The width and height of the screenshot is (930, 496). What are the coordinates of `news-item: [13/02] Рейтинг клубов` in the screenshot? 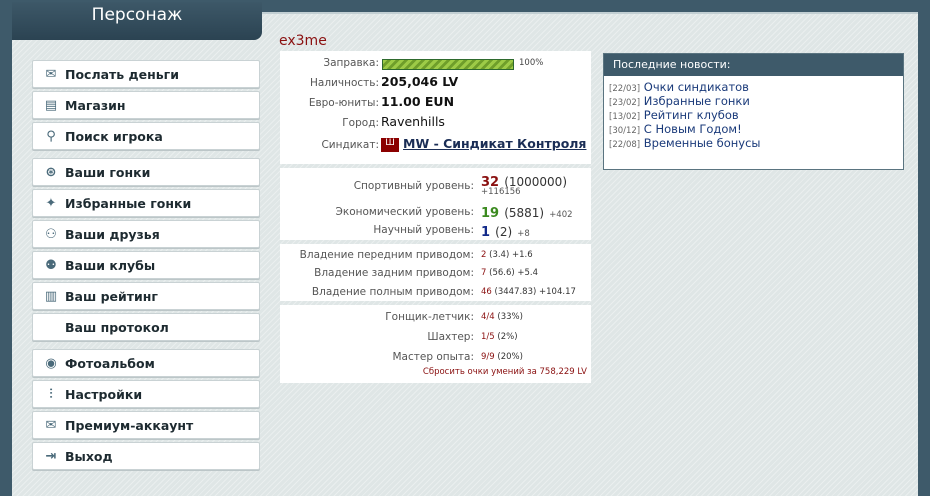 It's located at (756, 115).